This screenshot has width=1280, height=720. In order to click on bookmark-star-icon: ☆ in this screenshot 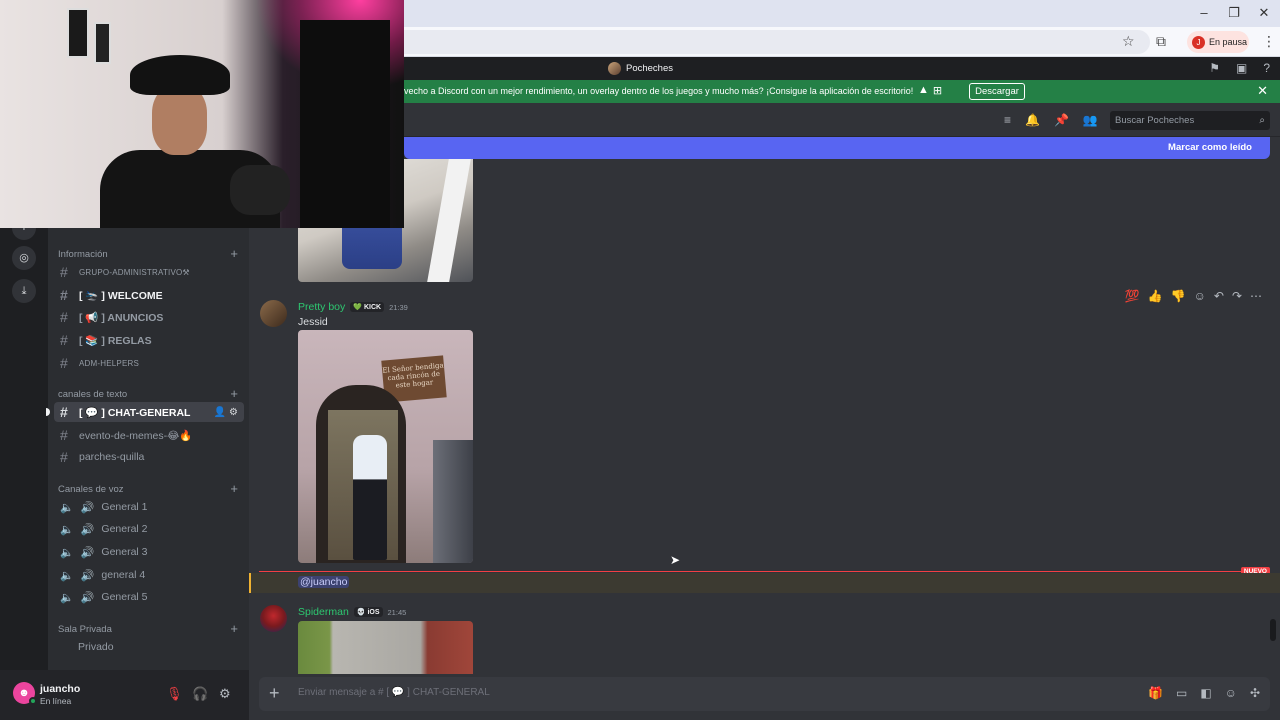, I will do `click(1128, 41)`.